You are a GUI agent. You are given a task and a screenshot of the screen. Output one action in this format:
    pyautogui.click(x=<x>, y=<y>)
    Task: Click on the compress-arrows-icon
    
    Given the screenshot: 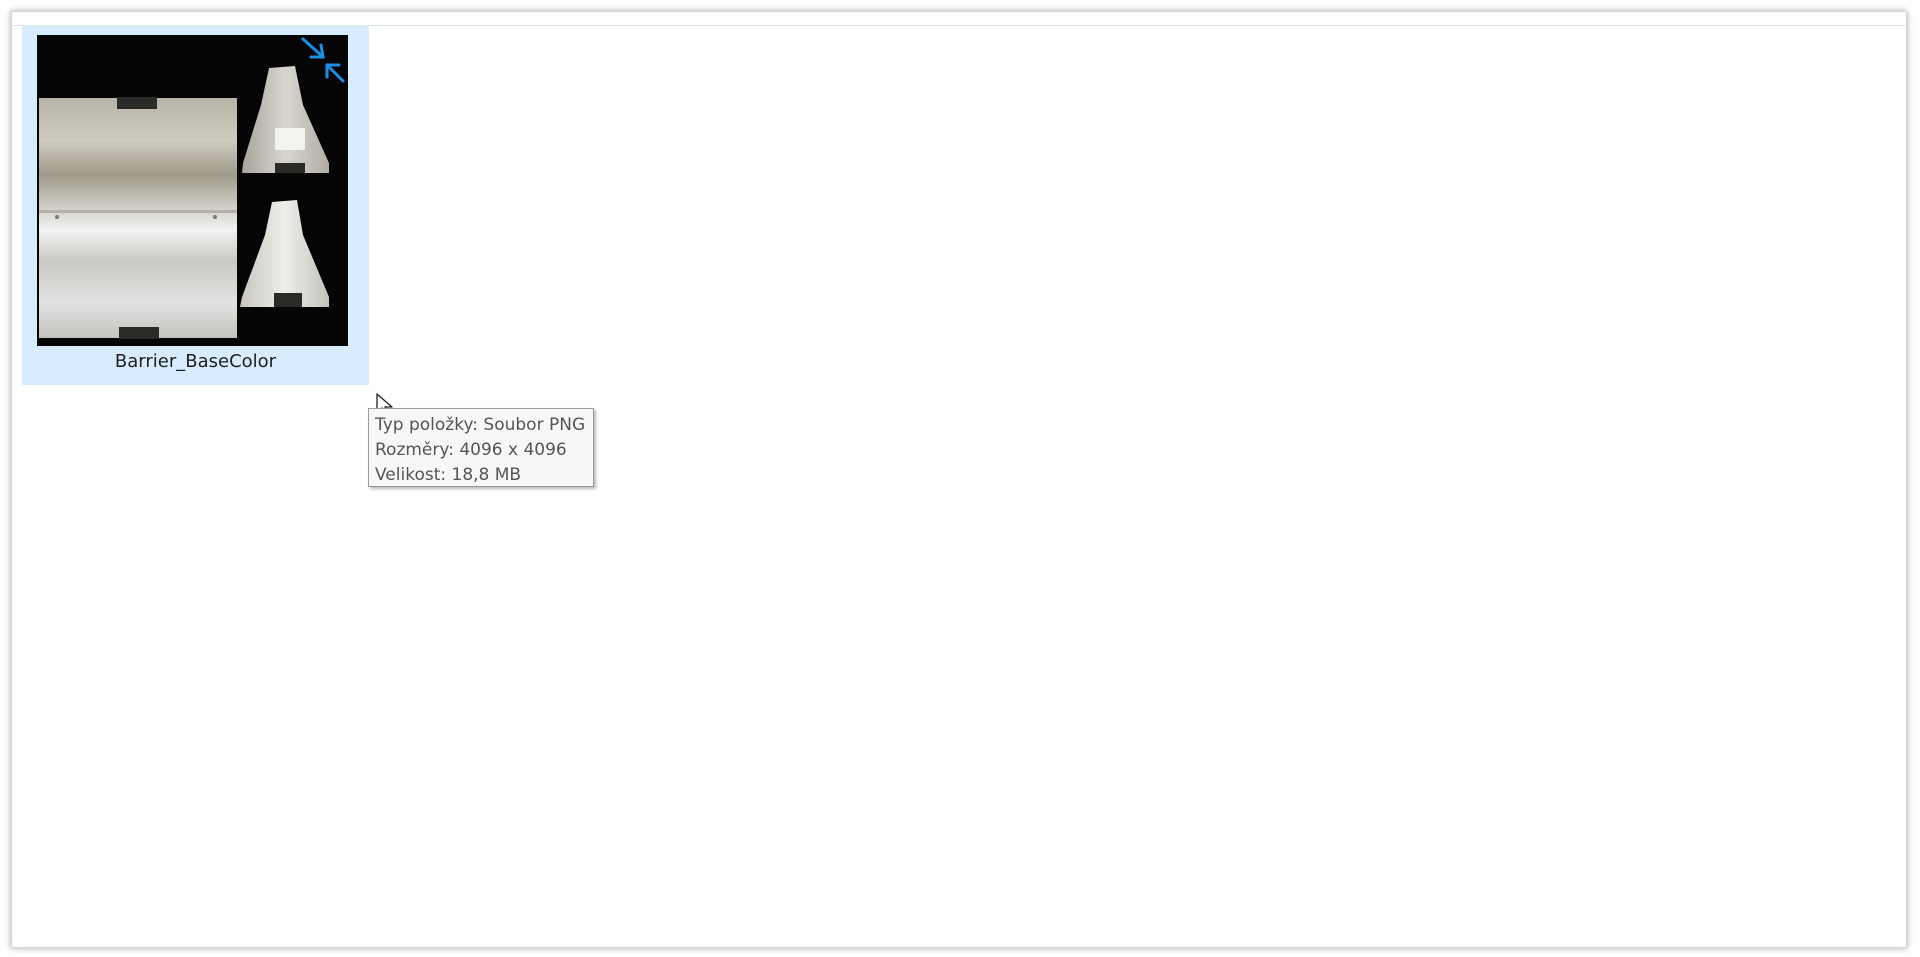 What is the action you would take?
    pyautogui.click(x=323, y=60)
    